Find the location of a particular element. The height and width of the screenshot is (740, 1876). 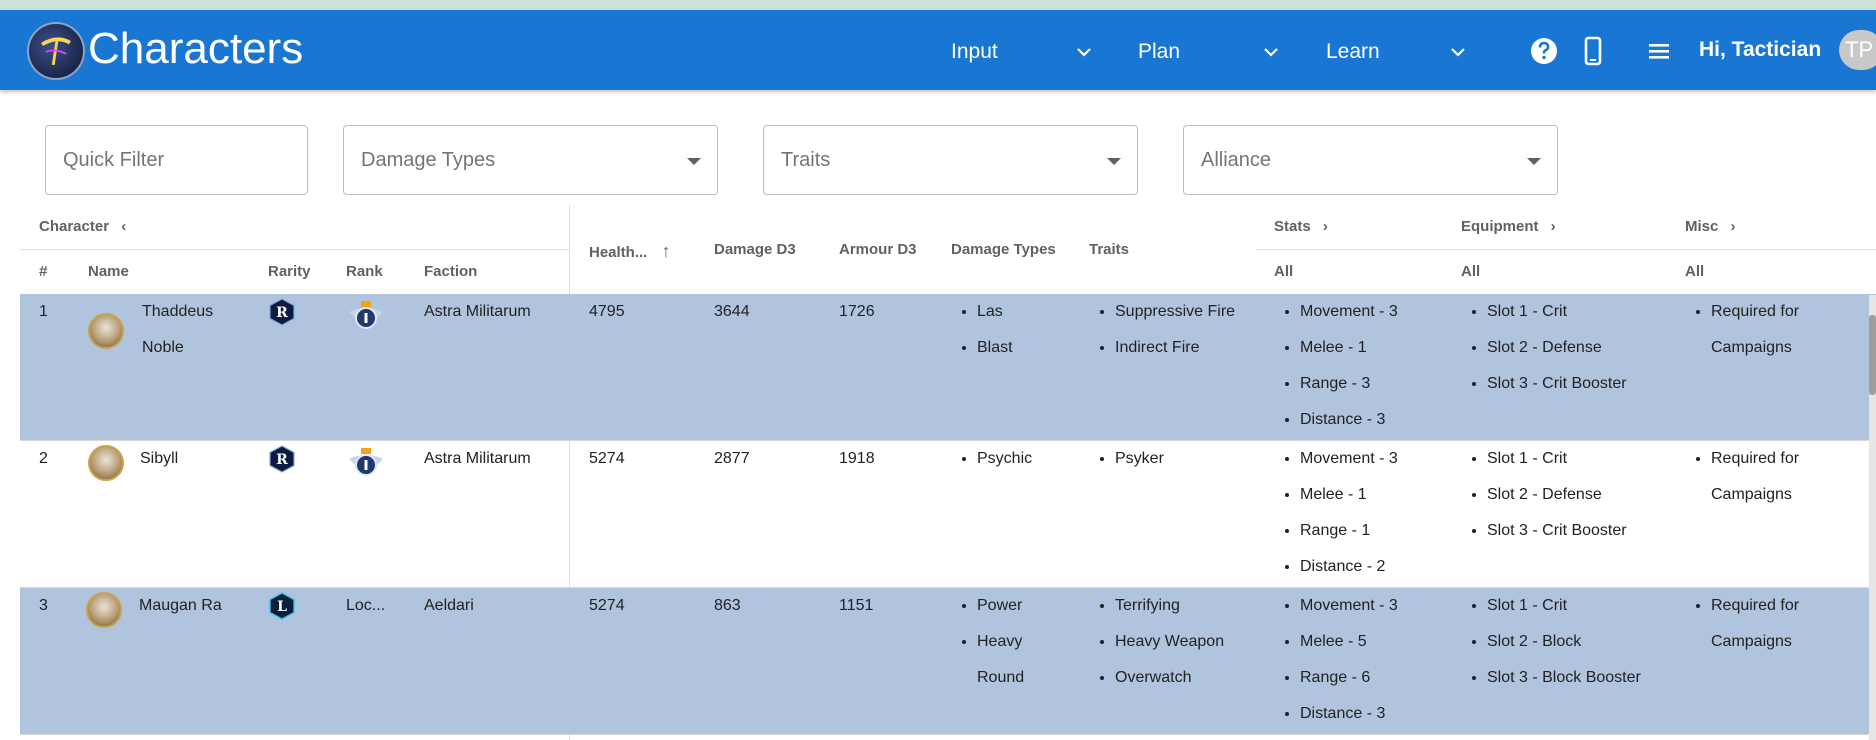

group-header-equipment: Equipment › is located at coordinates (1508, 226).